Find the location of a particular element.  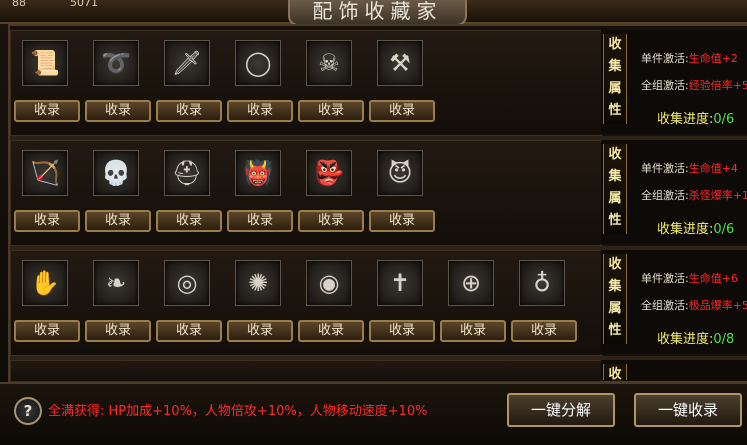

item-slot: 📜 is located at coordinates (45, 63).